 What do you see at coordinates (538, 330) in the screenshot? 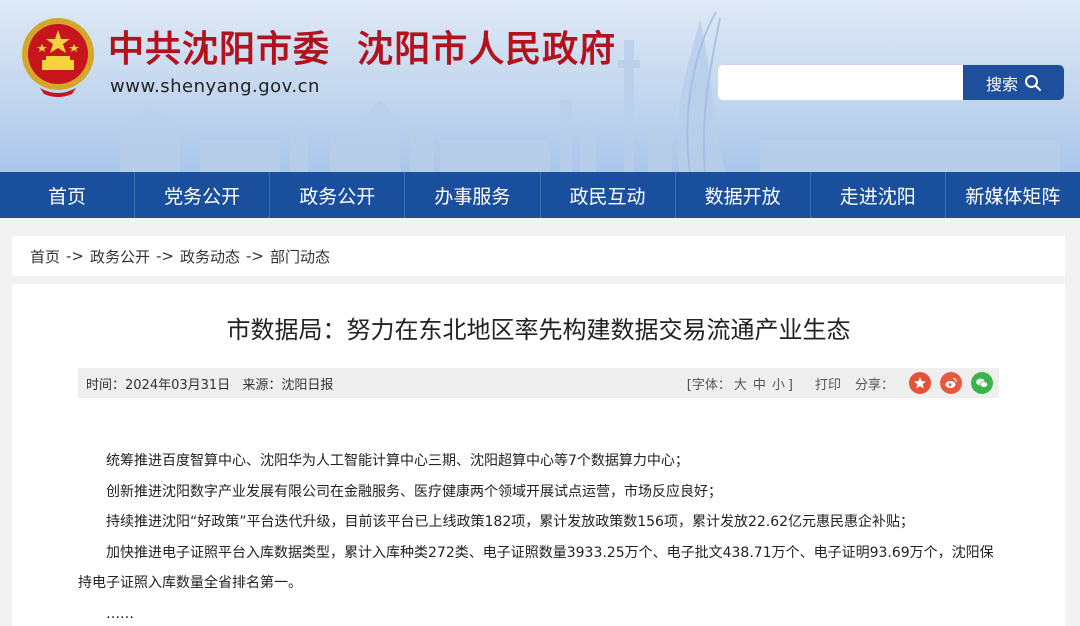
I see `article-title: 市数据局：努力在东北地区率先构建数据交易流通产业生态` at bounding box center [538, 330].